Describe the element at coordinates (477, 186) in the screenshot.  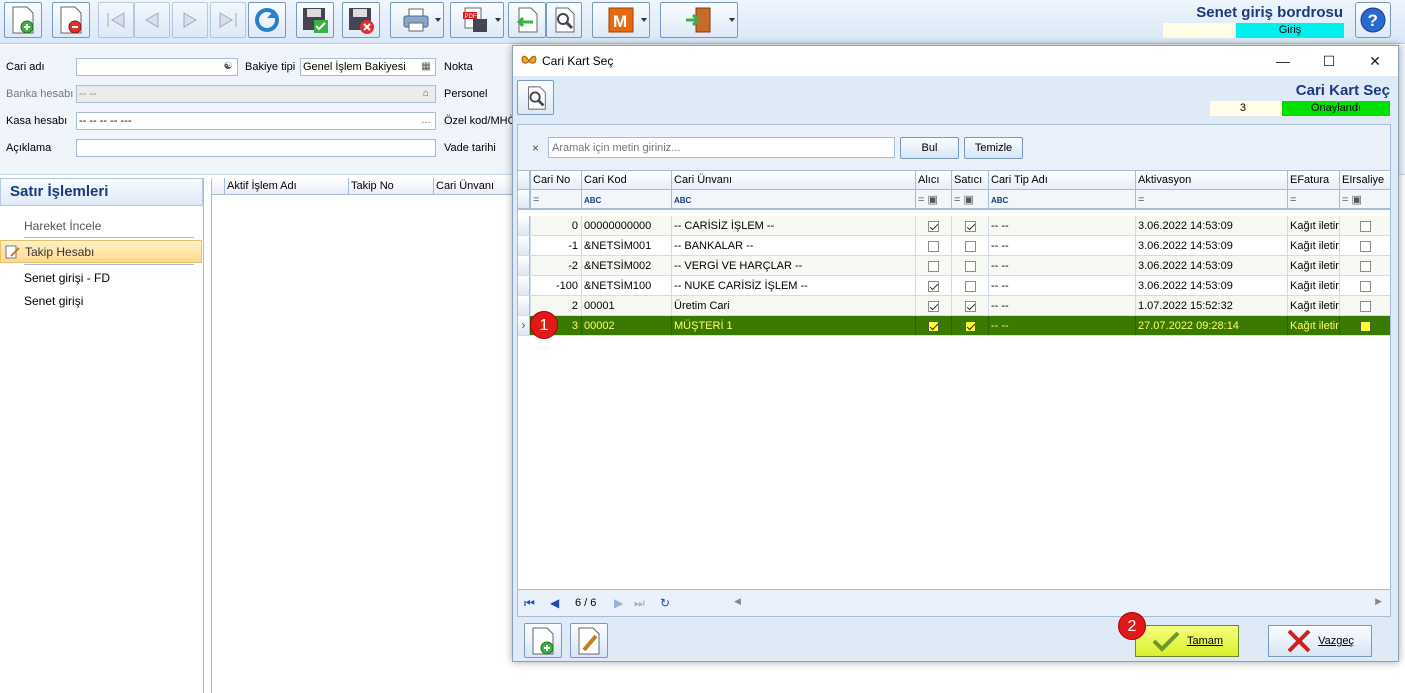
I see `col-cari-unvani: Cari Ünvanı` at that location.